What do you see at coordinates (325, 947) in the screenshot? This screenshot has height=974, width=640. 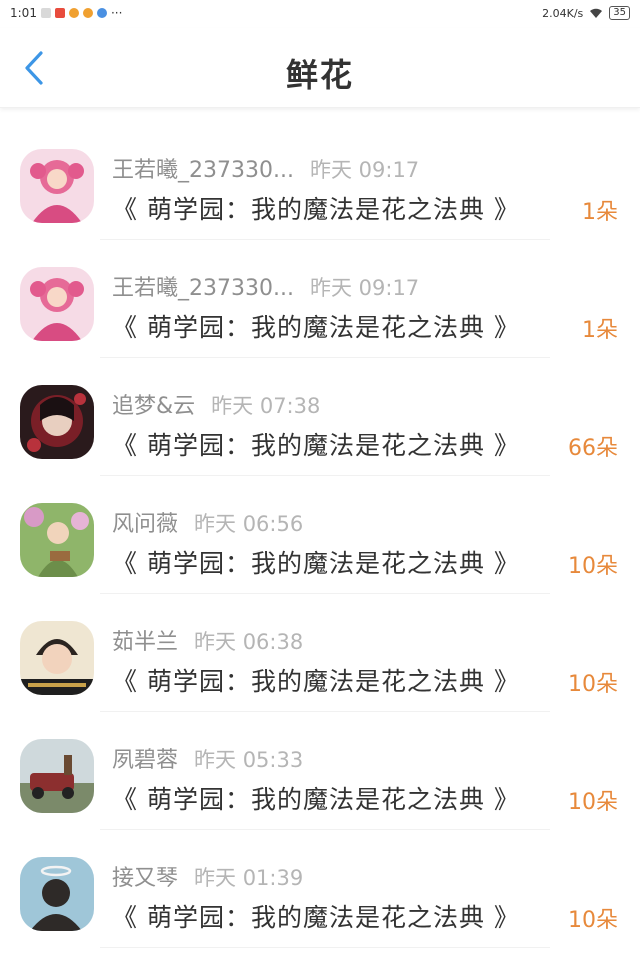 I see `divider` at bounding box center [325, 947].